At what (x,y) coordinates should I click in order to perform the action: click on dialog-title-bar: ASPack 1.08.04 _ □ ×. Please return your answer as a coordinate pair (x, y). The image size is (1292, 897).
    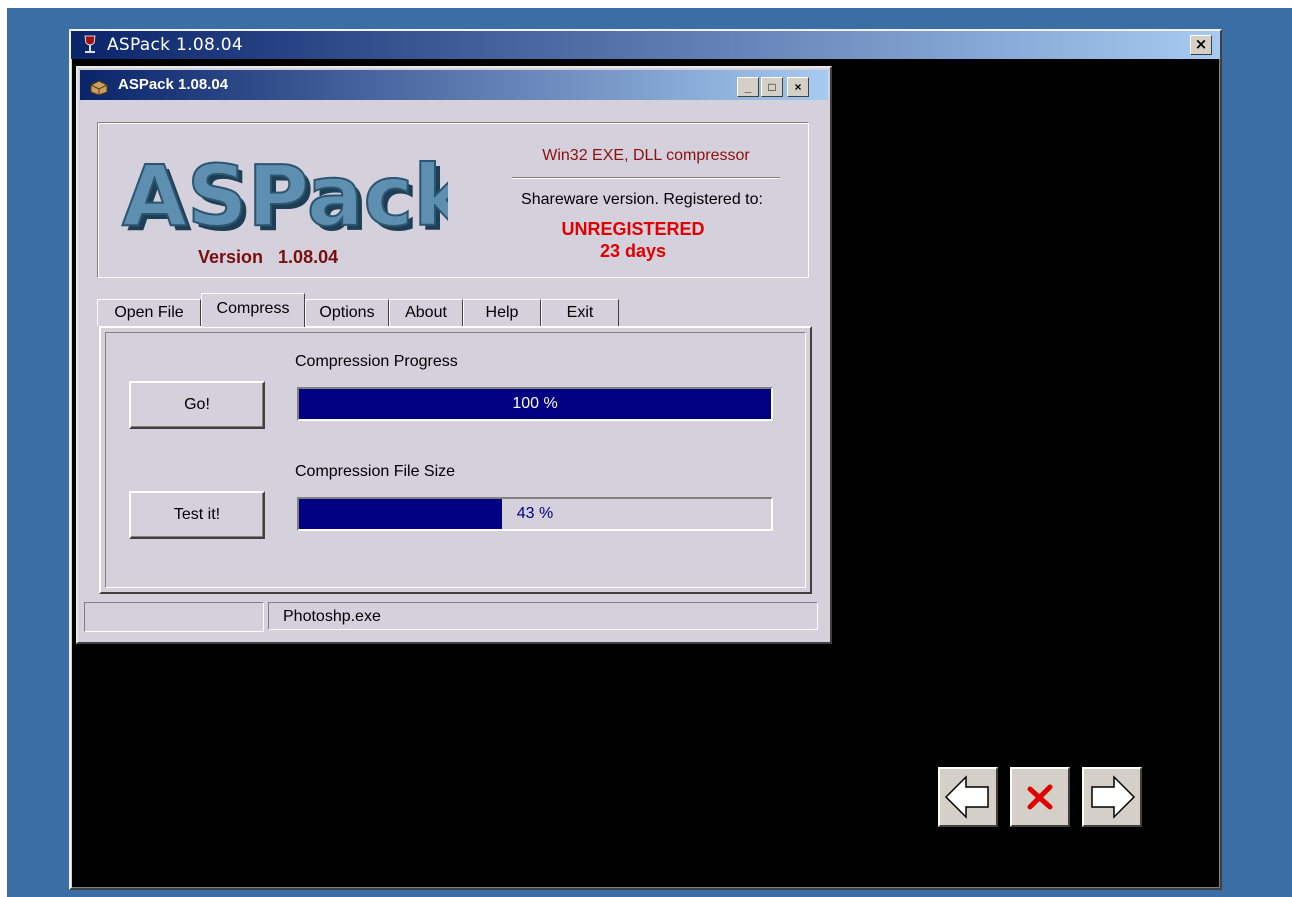
    Looking at the image, I should click on (454, 85).